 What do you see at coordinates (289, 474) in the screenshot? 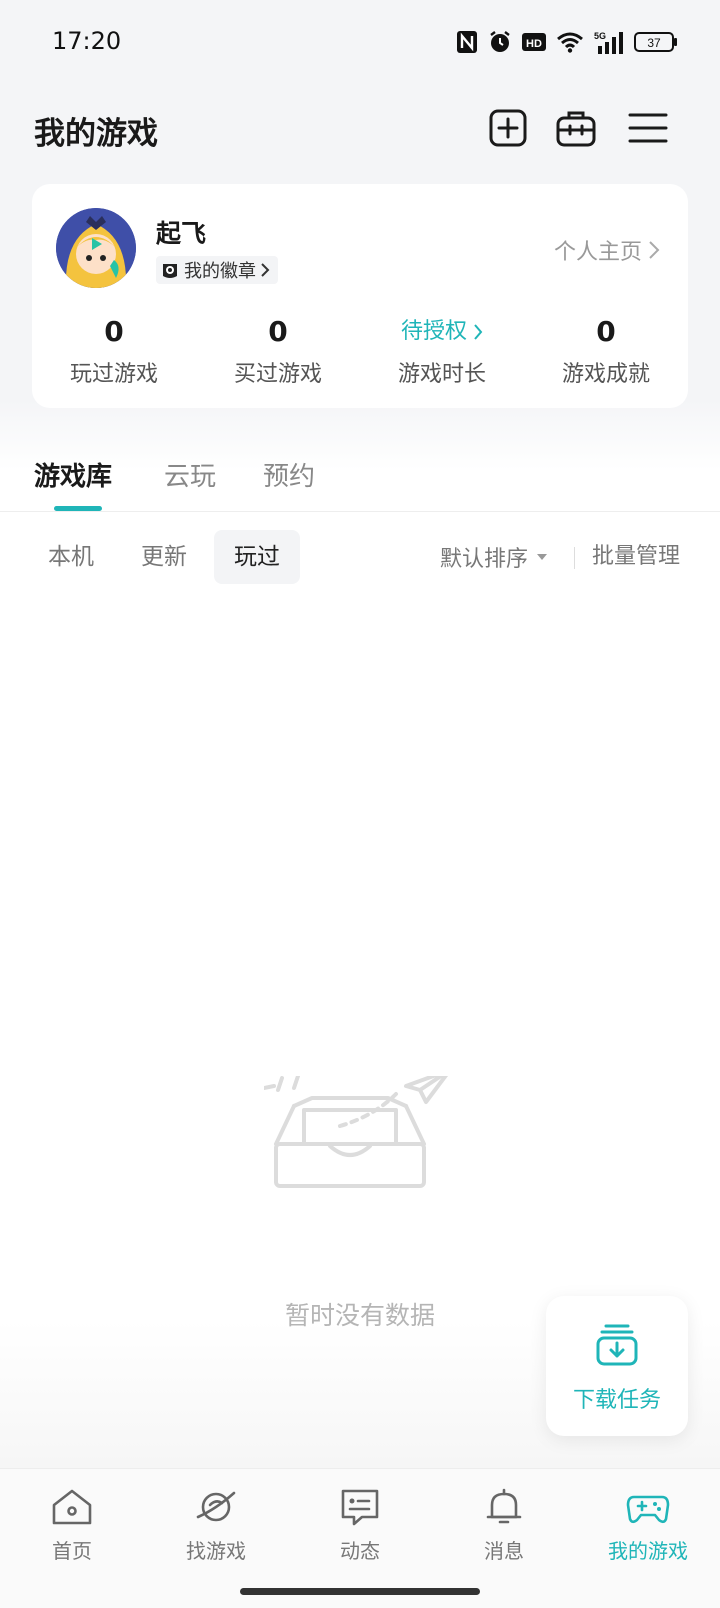
I see `tab-reservations: 预约` at bounding box center [289, 474].